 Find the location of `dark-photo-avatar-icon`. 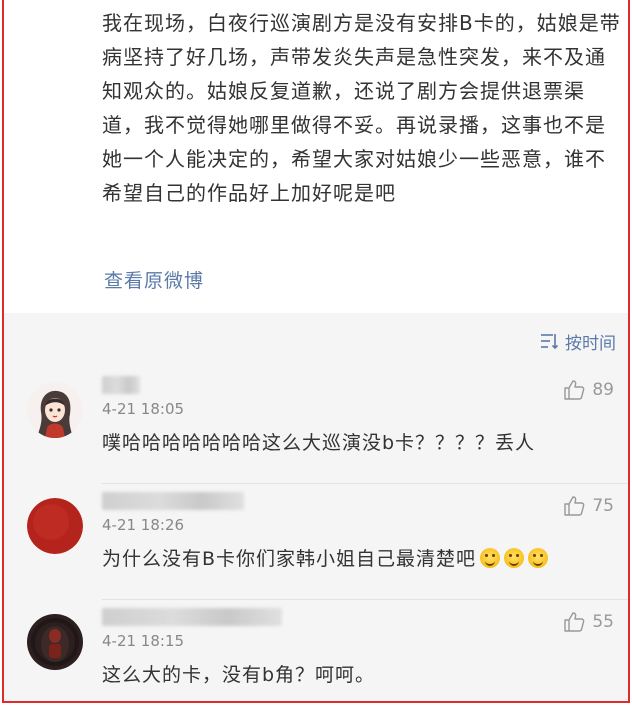

dark-photo-avatar-icon is located at coordinates (55, 642).